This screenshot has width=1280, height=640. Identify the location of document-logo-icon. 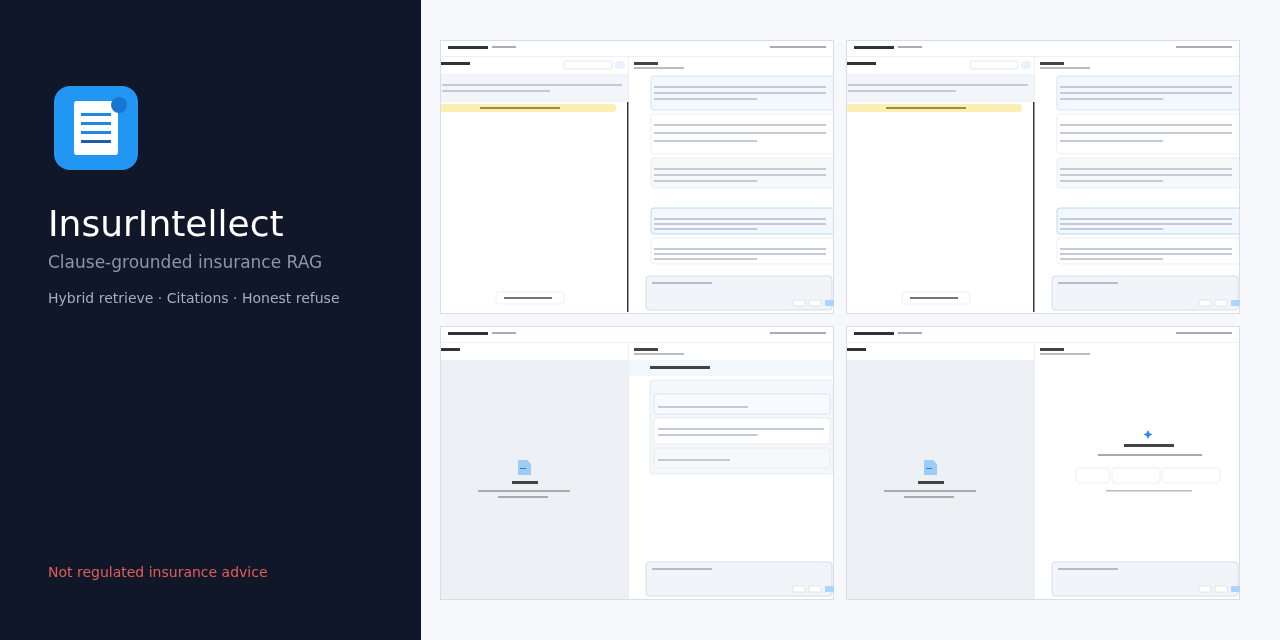
(96, 128).